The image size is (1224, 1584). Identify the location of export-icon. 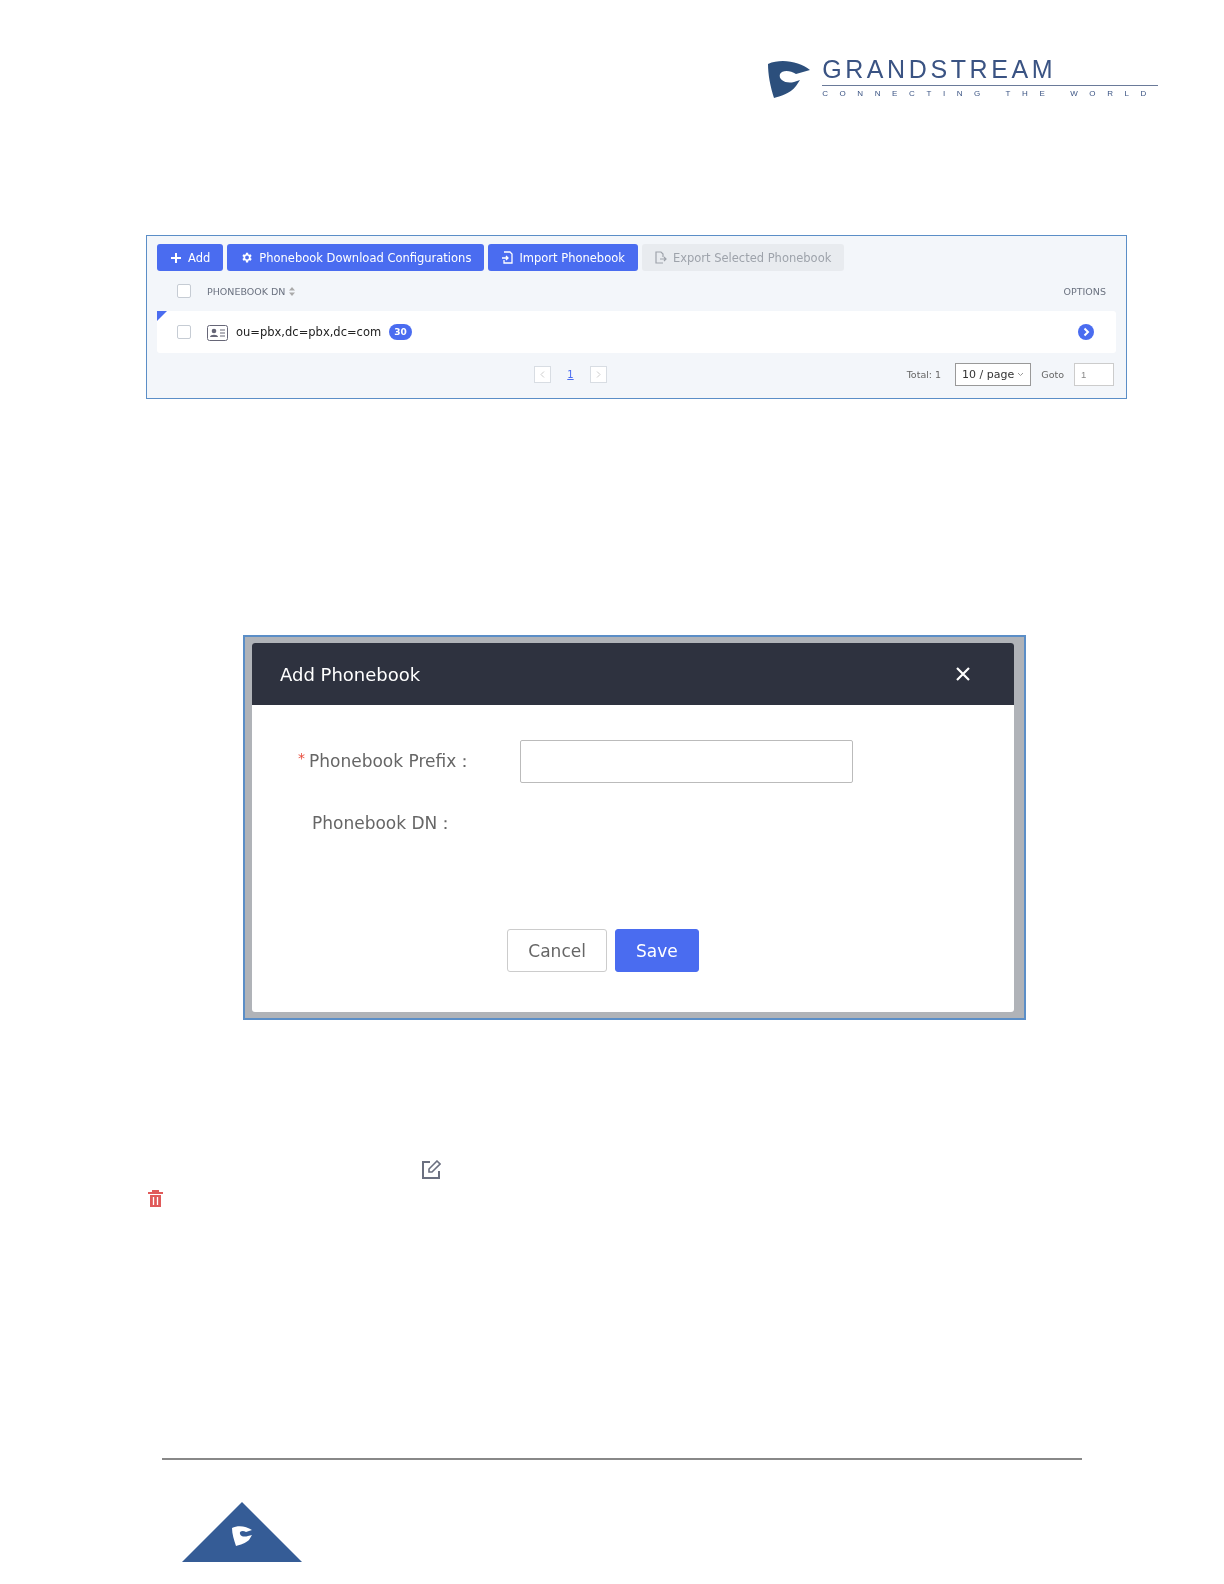
(660, 257).